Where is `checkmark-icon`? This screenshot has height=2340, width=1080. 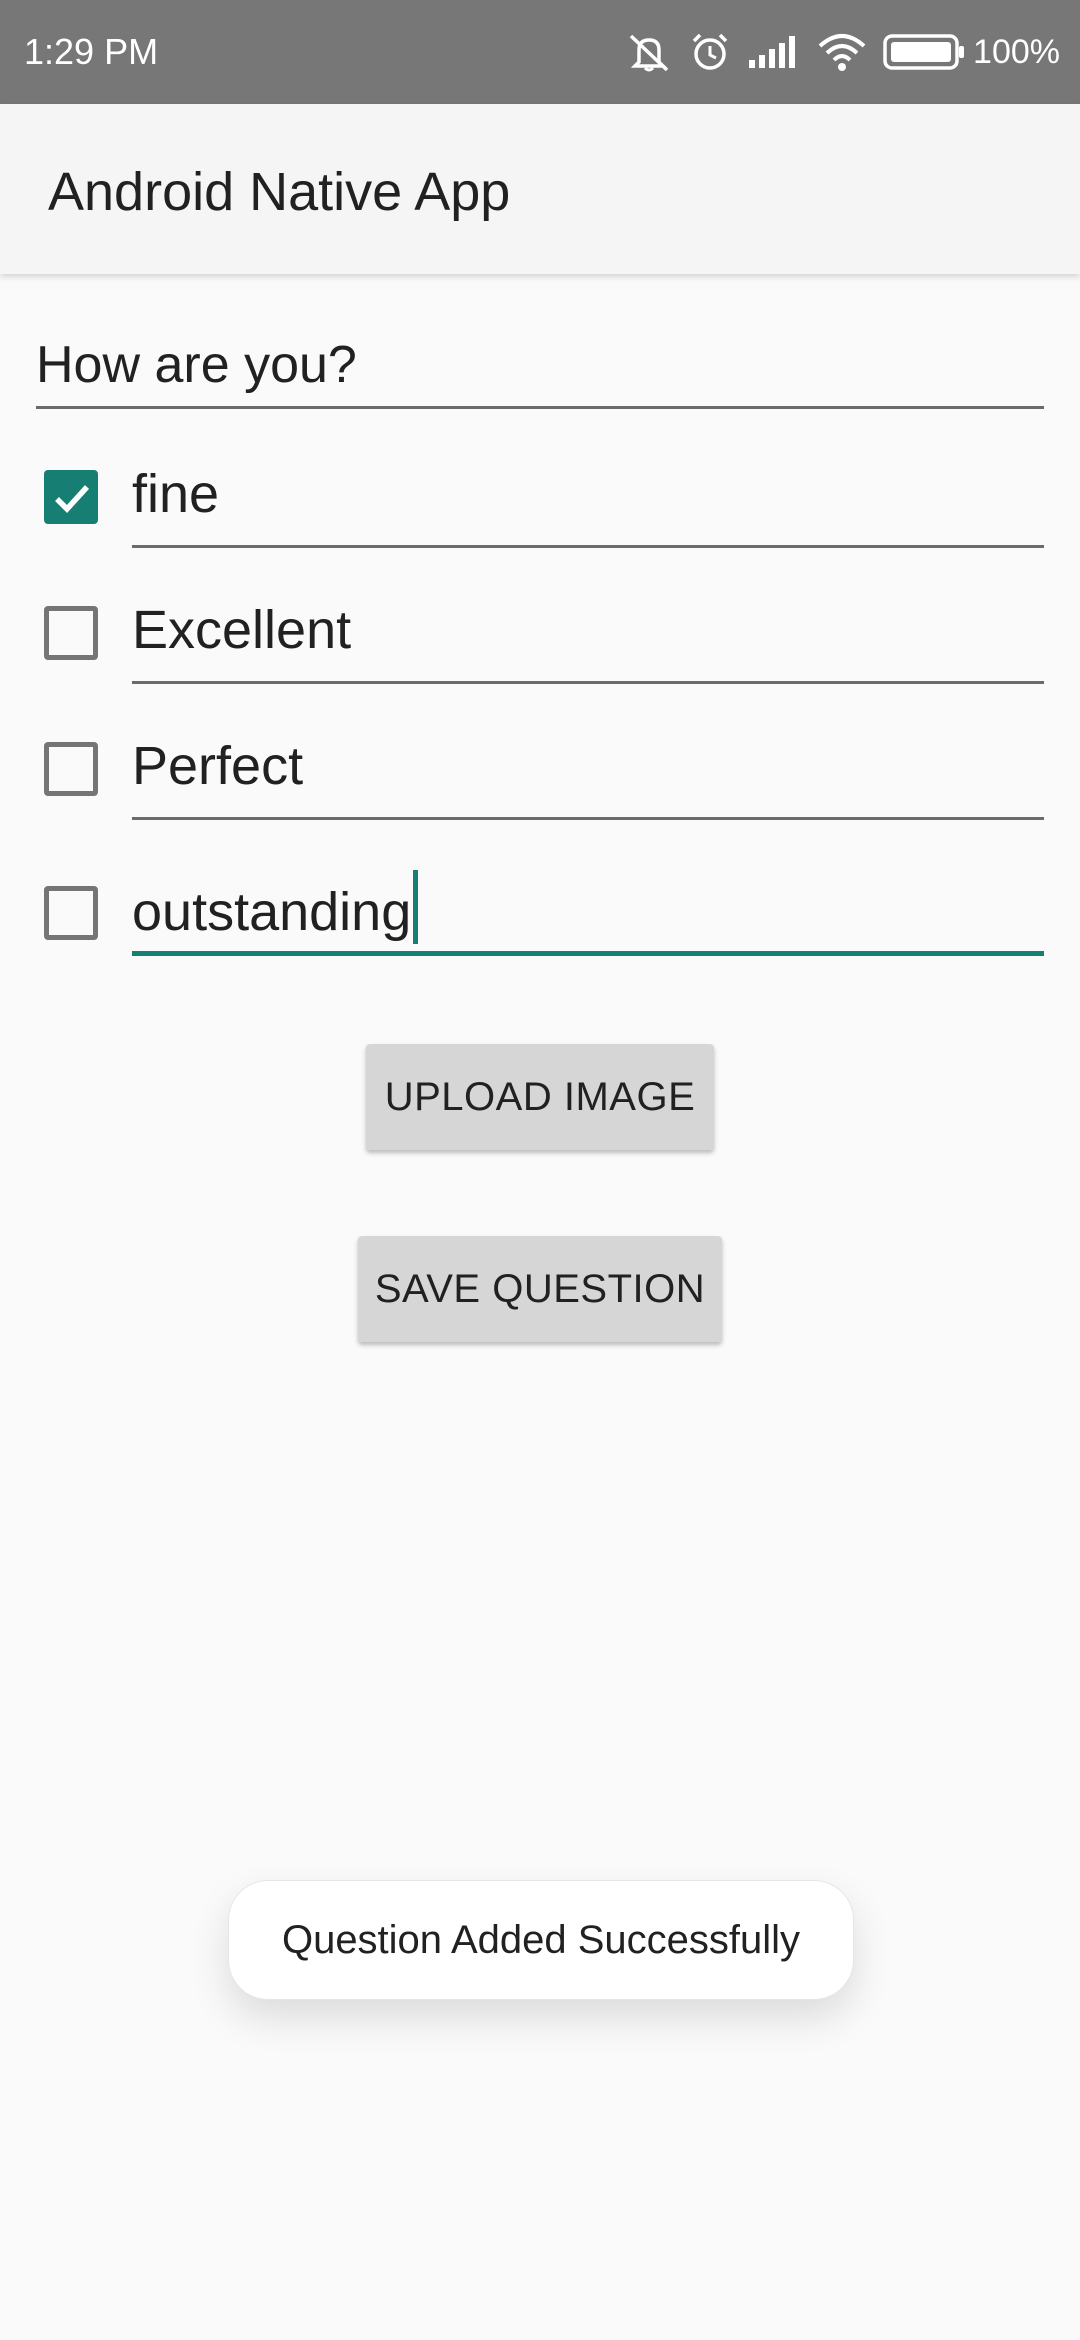
checkmark-icon is located at coordinates (72, 499).